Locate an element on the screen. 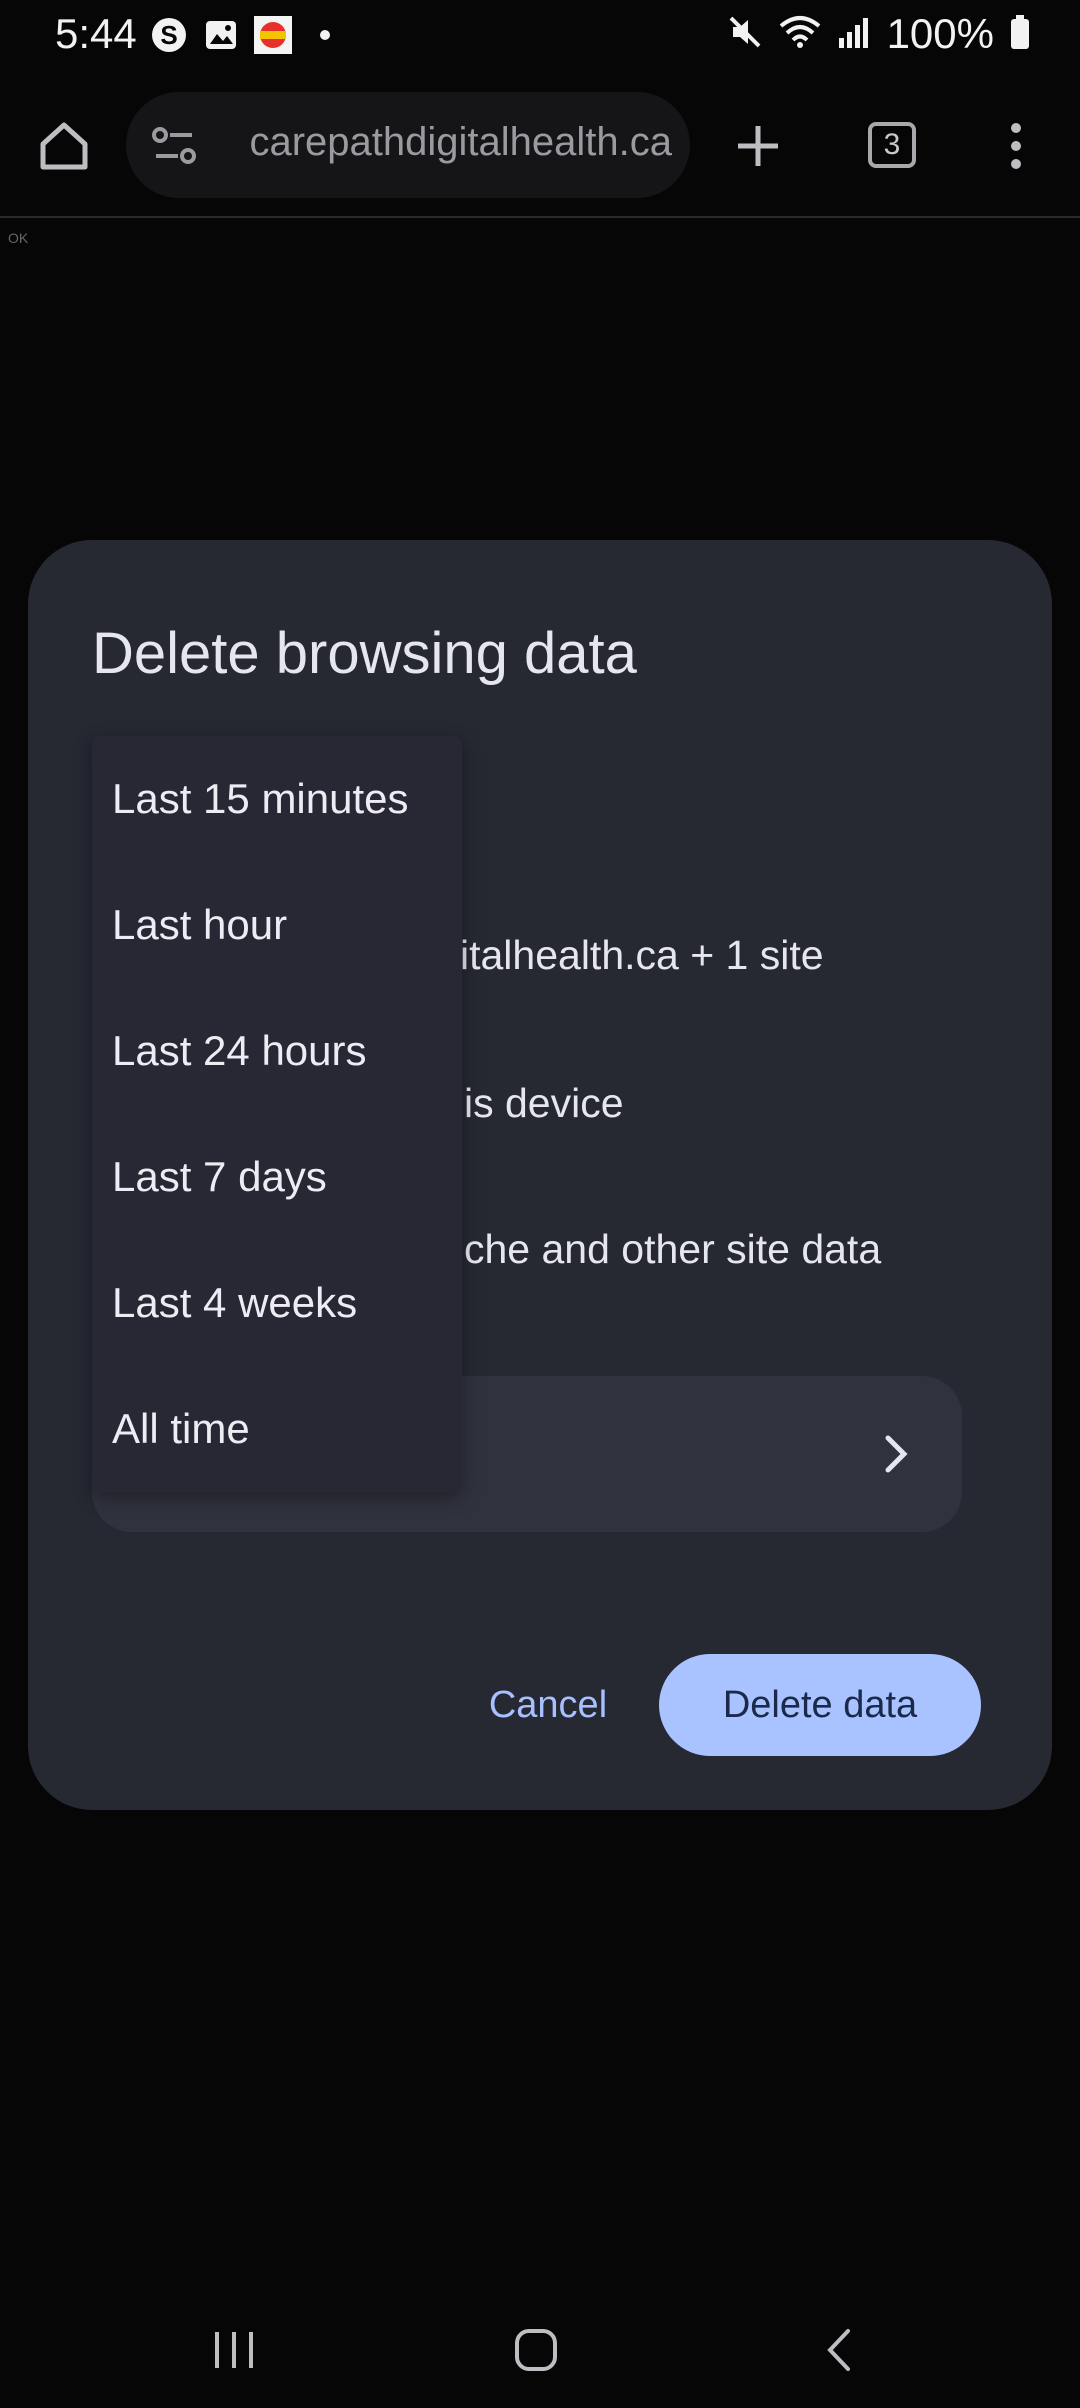 Image resolution: width=1080 pixels, height=2408 pixels. menu-item-last-hour: Last hour is located at coordinates (277, 925).